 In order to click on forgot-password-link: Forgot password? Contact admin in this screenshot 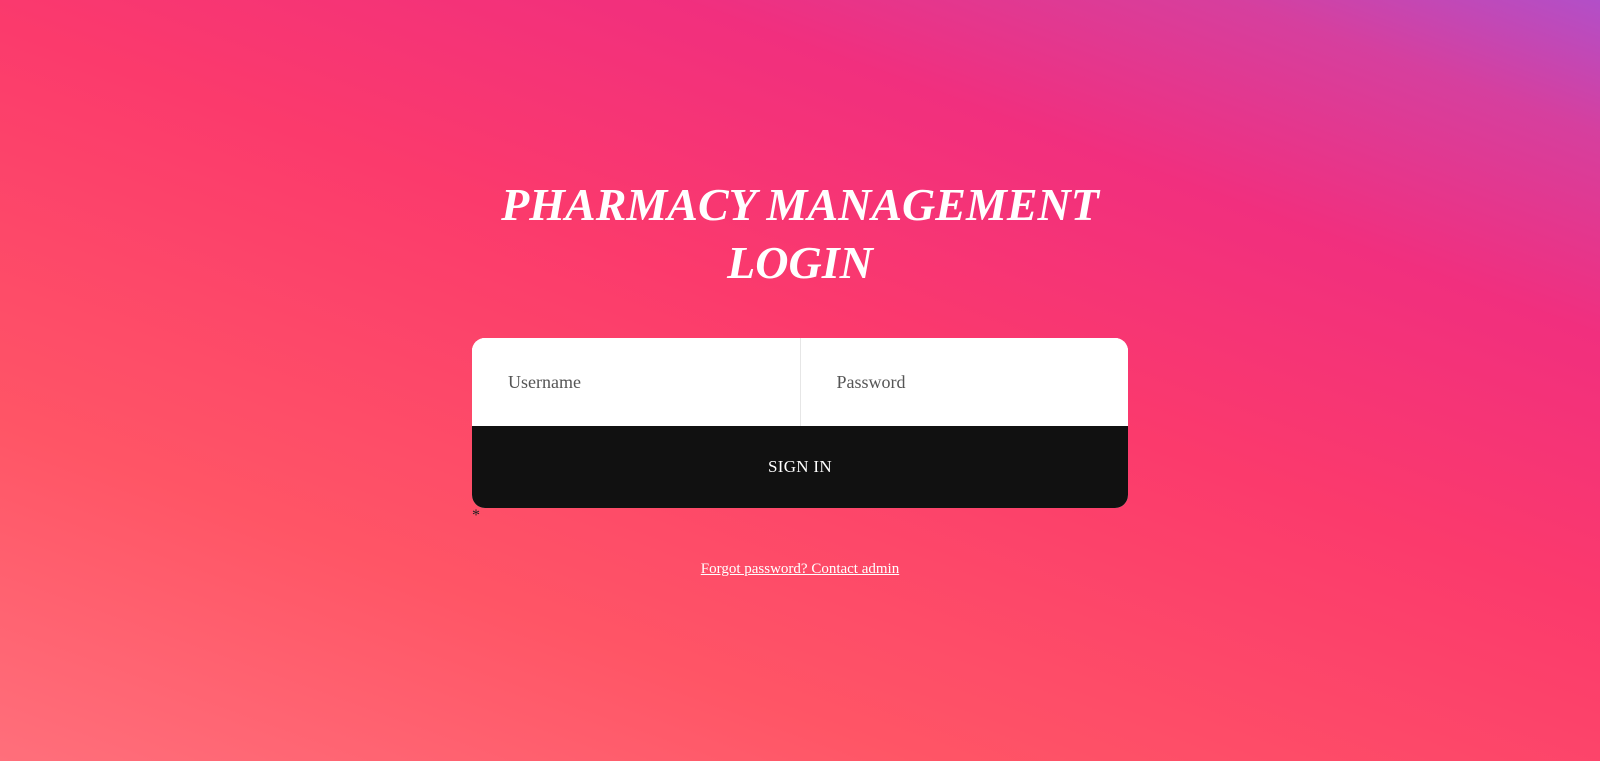, I will do `click(800, 569)`.